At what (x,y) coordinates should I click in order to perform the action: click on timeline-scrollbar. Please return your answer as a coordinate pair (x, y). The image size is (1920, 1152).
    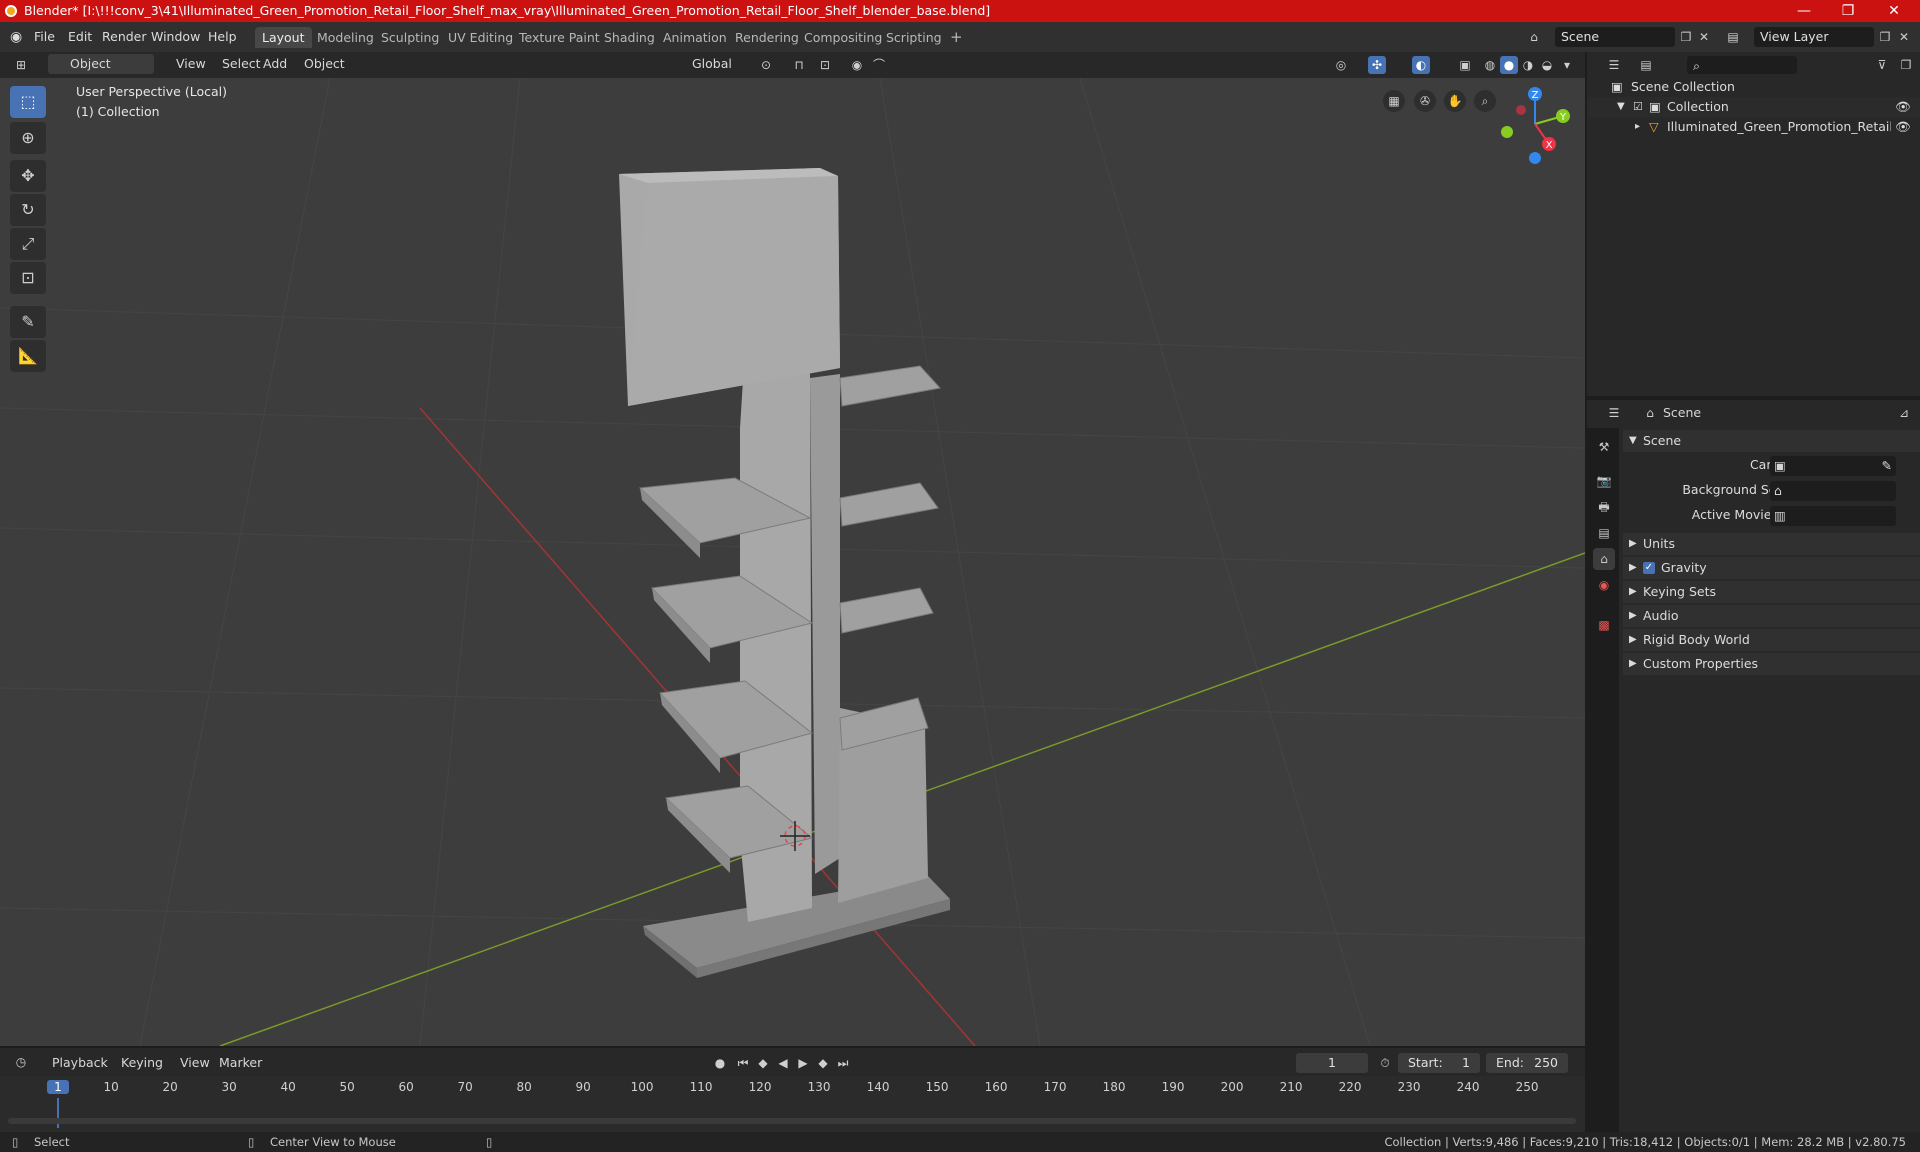
    Looking at the image, I should click on (792, 1121).